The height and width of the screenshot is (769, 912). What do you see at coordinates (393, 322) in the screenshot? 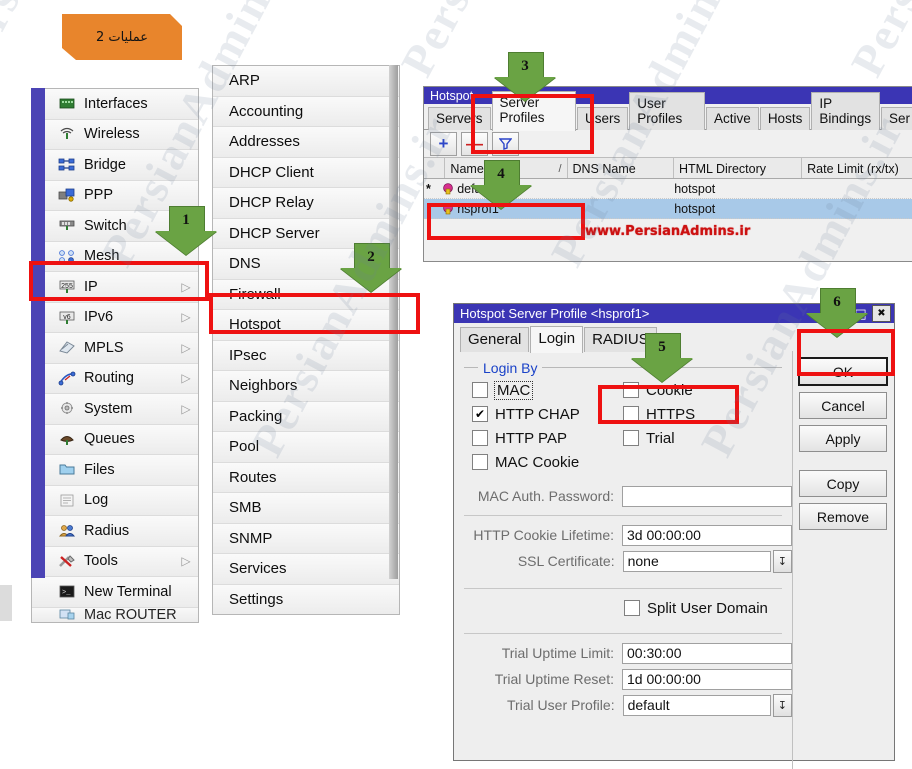
I see `ip-submenu-scrollbar` at bounding box center [393, 322].